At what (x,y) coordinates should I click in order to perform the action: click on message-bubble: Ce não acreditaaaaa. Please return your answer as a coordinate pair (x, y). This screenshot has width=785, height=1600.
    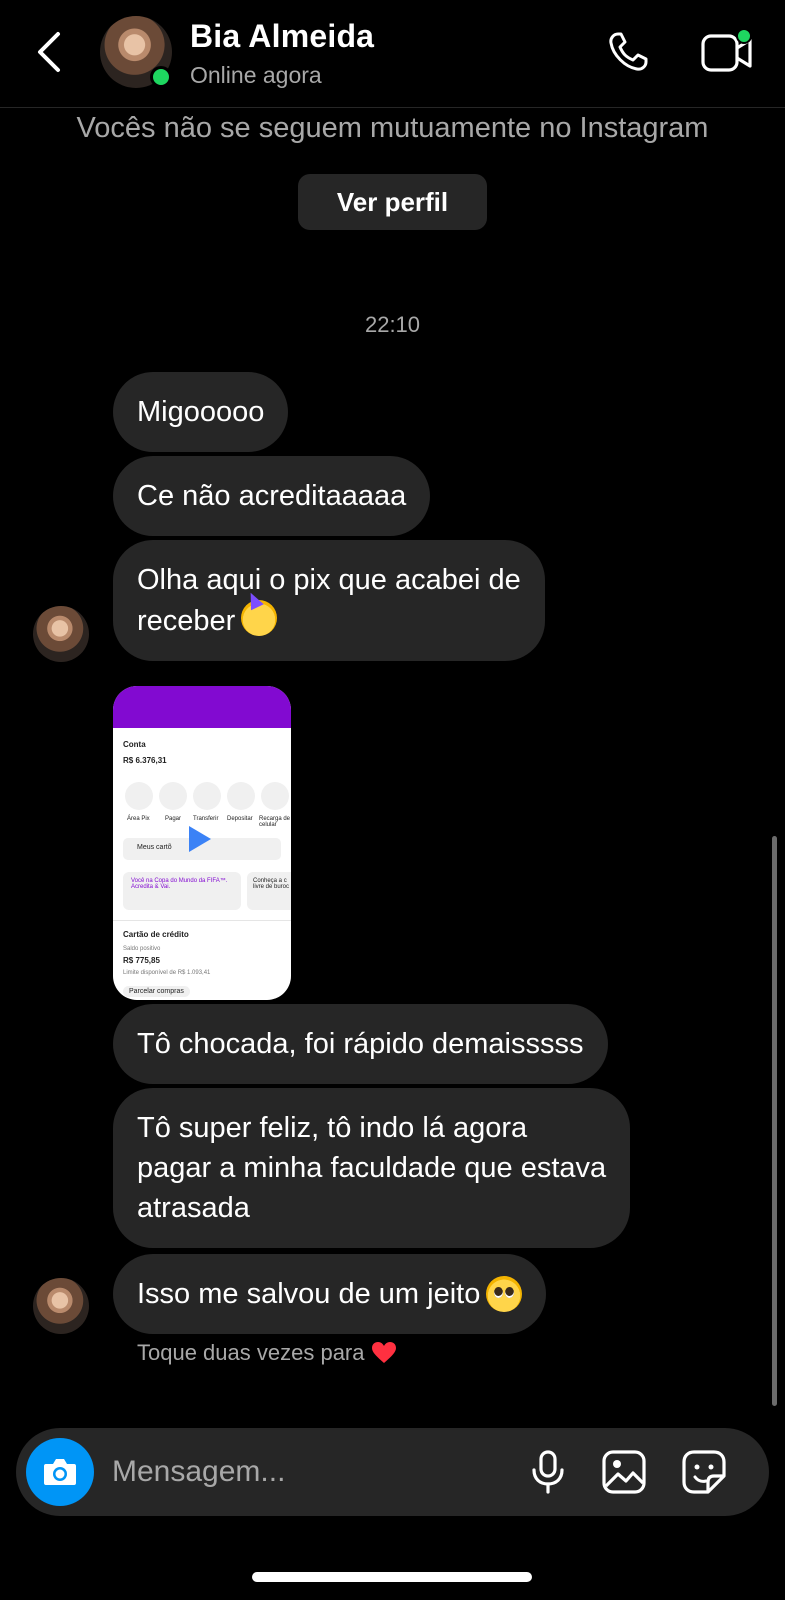
    Looking at the image, I should click on (272, 496).